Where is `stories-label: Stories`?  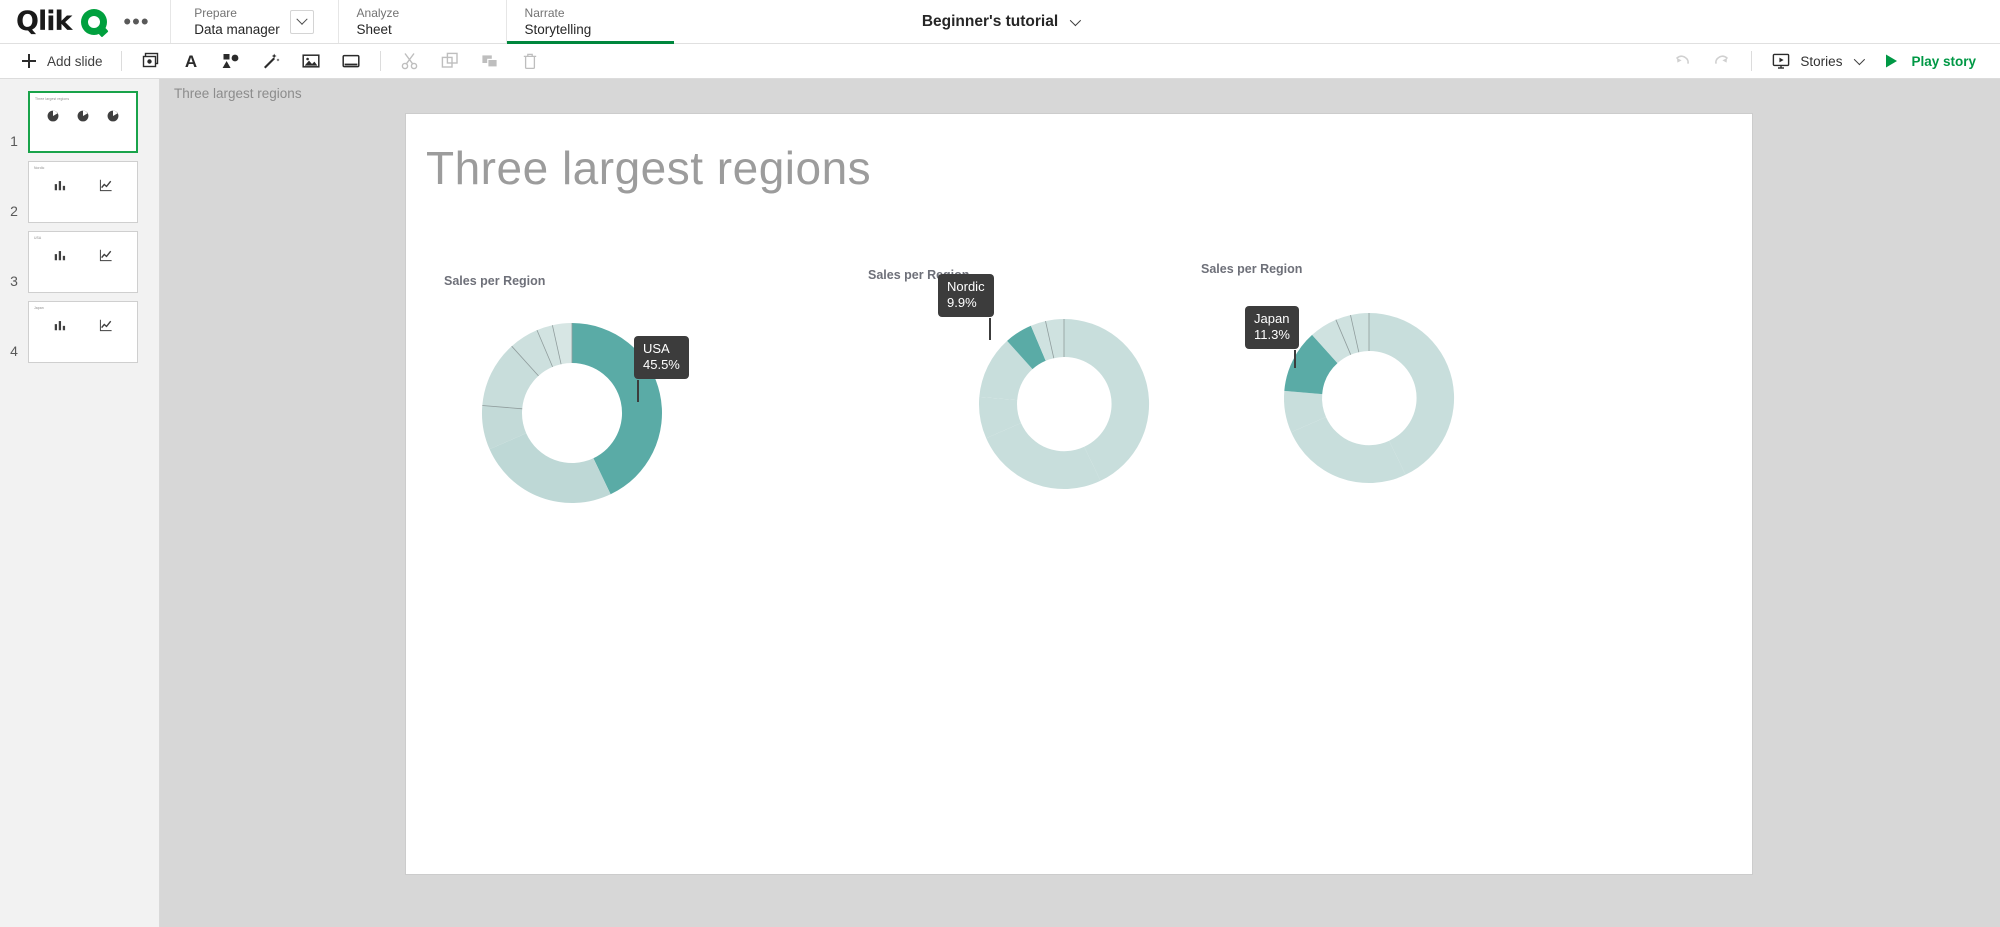
stories-label: Stories is located at coordinates (1821, 61).